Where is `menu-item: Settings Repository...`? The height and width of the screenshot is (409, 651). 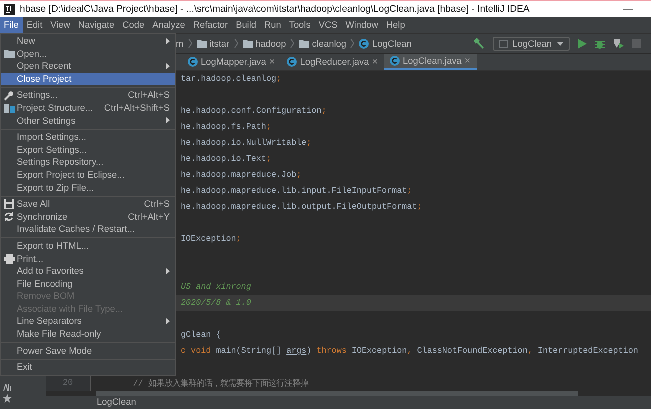 menu-item: Settings Repository... is located at coordinates (88, 162).